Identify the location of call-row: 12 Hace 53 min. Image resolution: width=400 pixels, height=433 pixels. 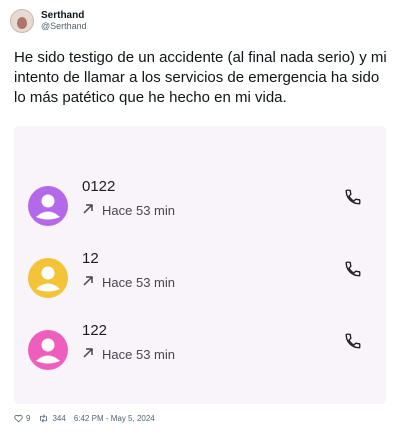
(200, 280).